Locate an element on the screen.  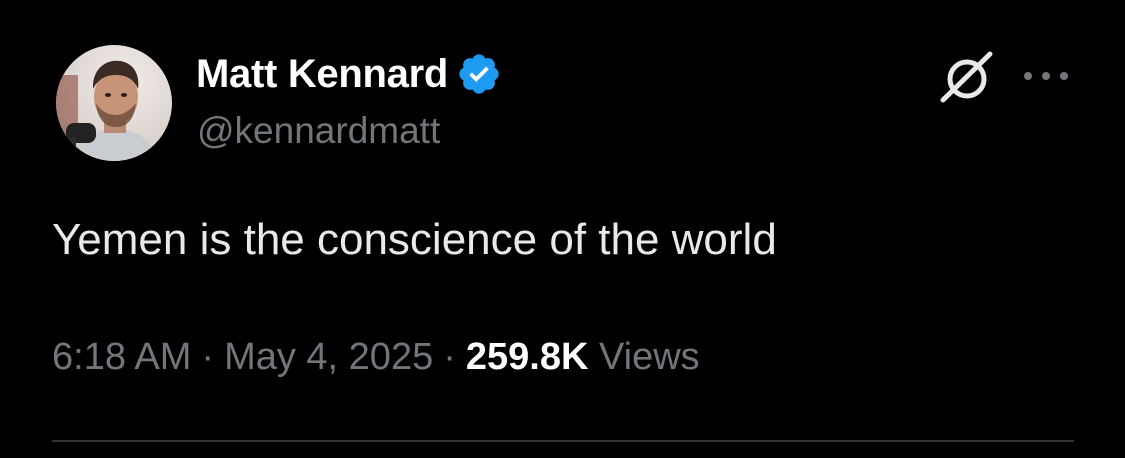
tweet-meta: 6:18 AM · May 4, 2025 · 259.8K Views is located at coordinates (376, 357).